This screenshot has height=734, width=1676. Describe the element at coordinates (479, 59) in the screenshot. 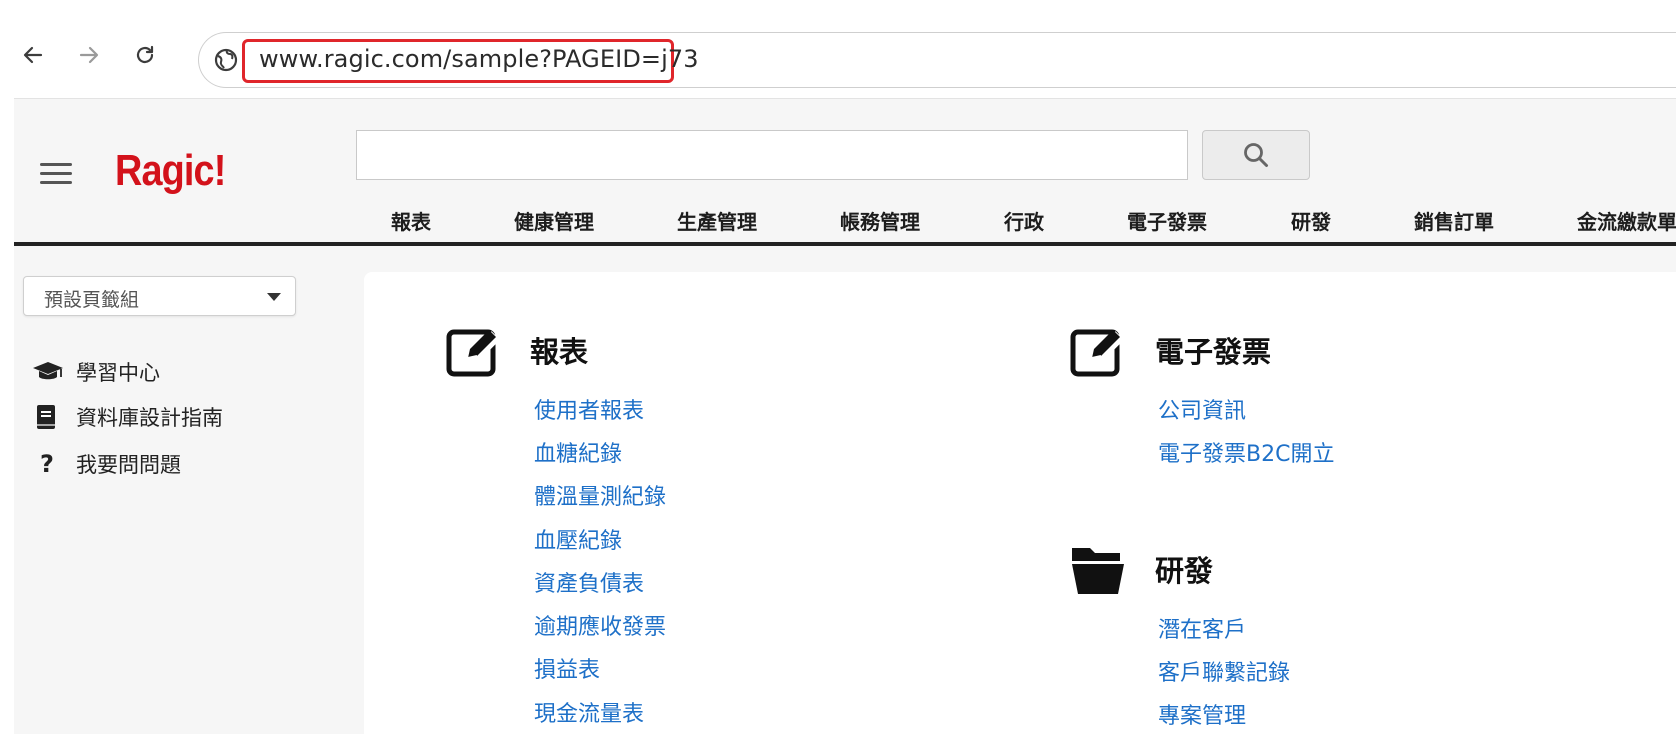

I see `url-text: www.ragic.com/sample?PAGEID=j73` at that location.